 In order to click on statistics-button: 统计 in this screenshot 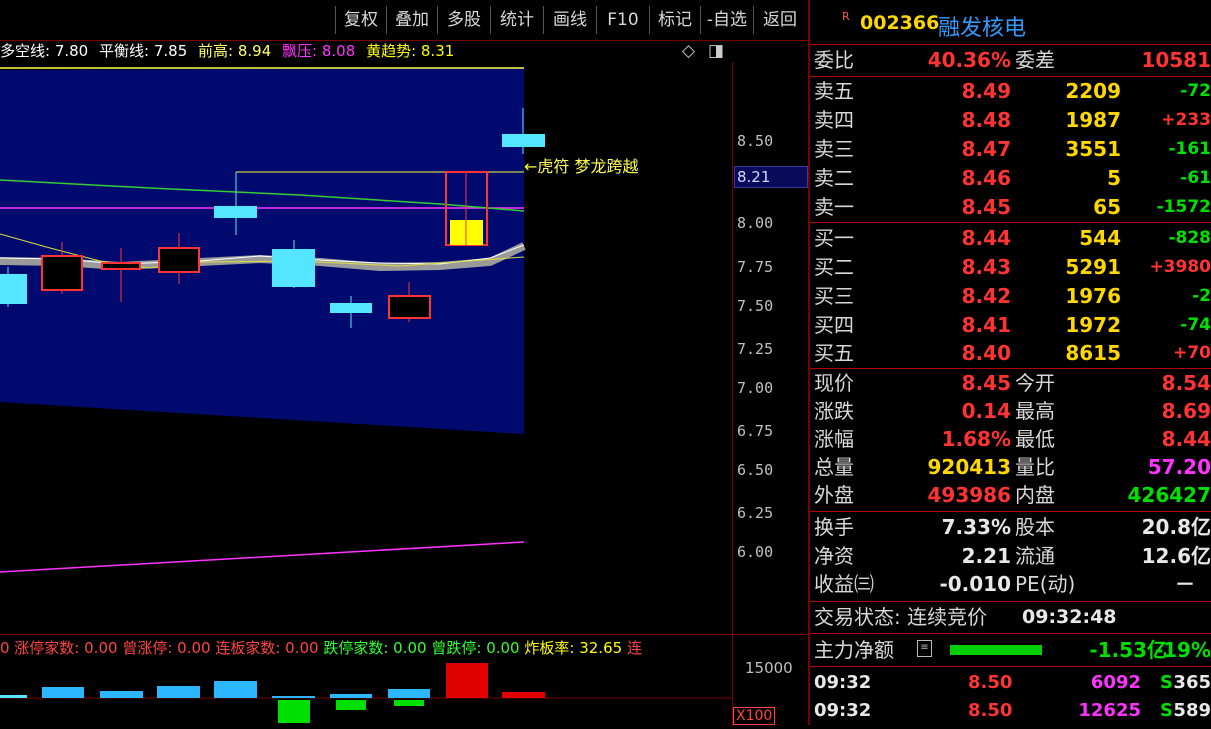, I will do `click(516, 20)`.